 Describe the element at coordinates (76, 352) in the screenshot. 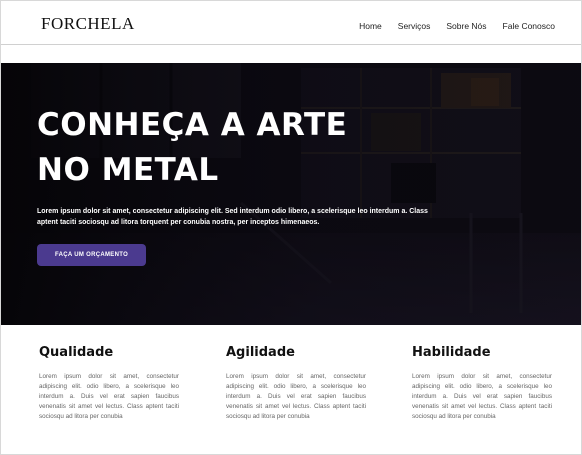

I see `feature-title: Qualidade` at that location.